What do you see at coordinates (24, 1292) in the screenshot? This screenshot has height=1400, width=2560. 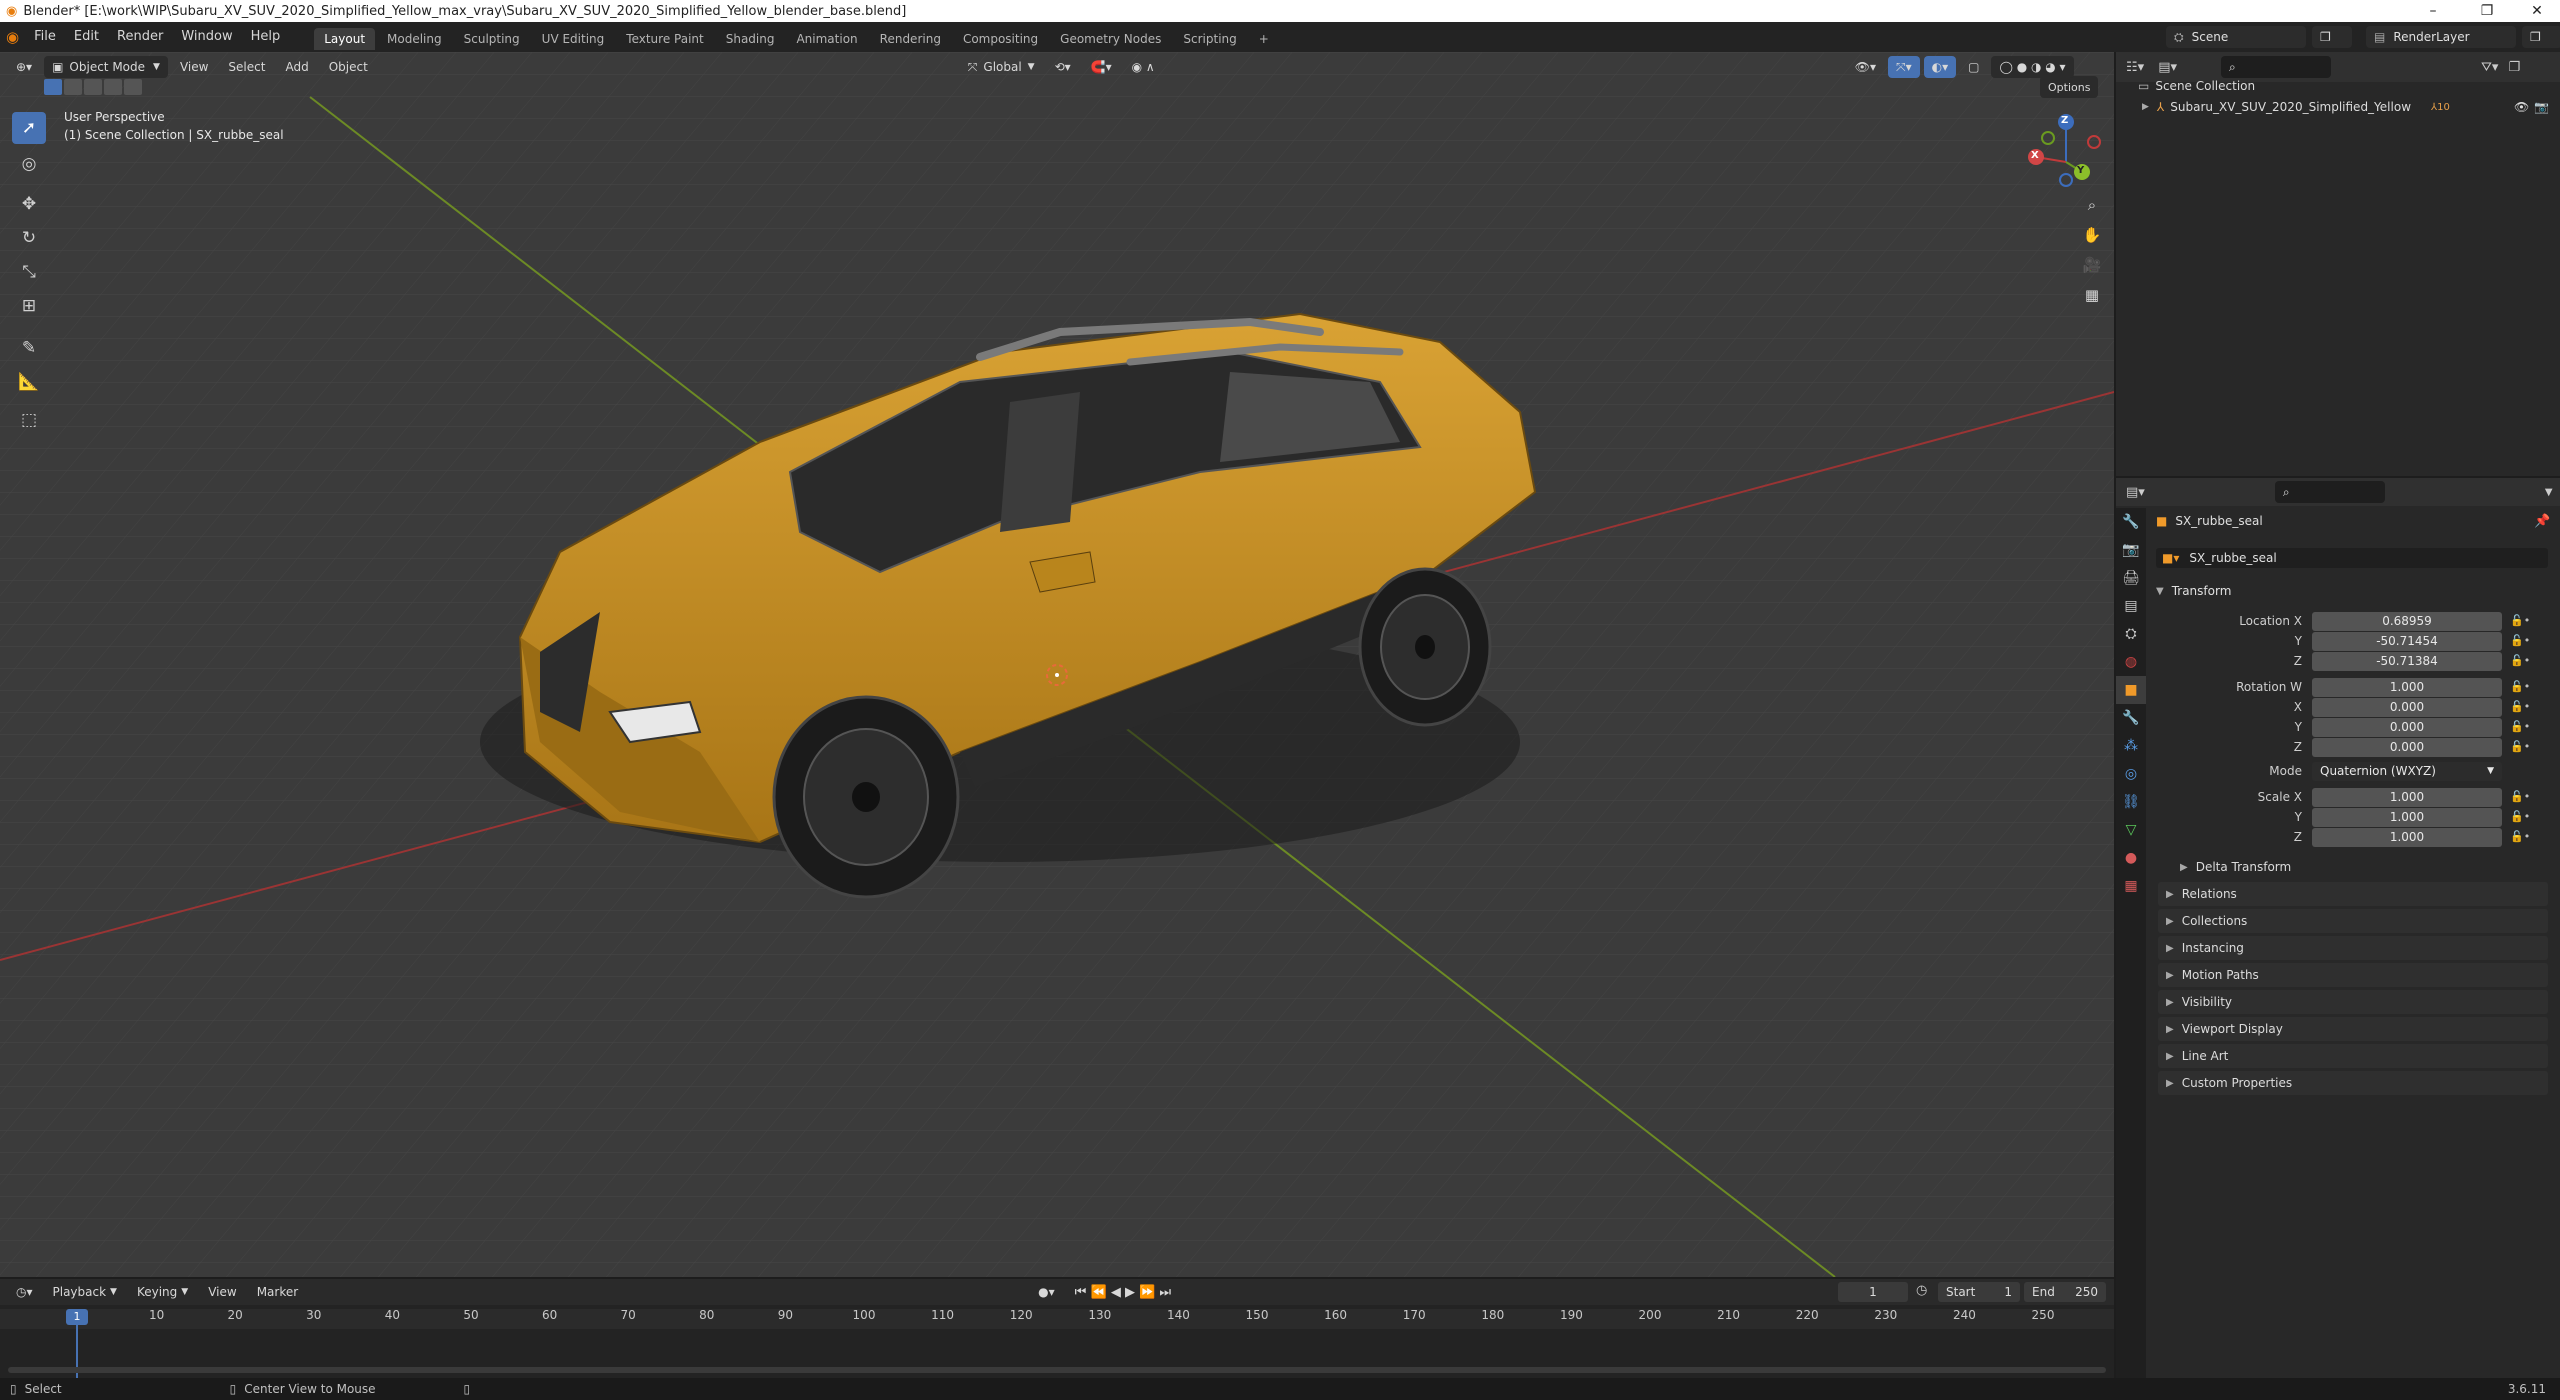 I see `timeline-editor-icon: ◷▾` at bounding box center [24, 1292].